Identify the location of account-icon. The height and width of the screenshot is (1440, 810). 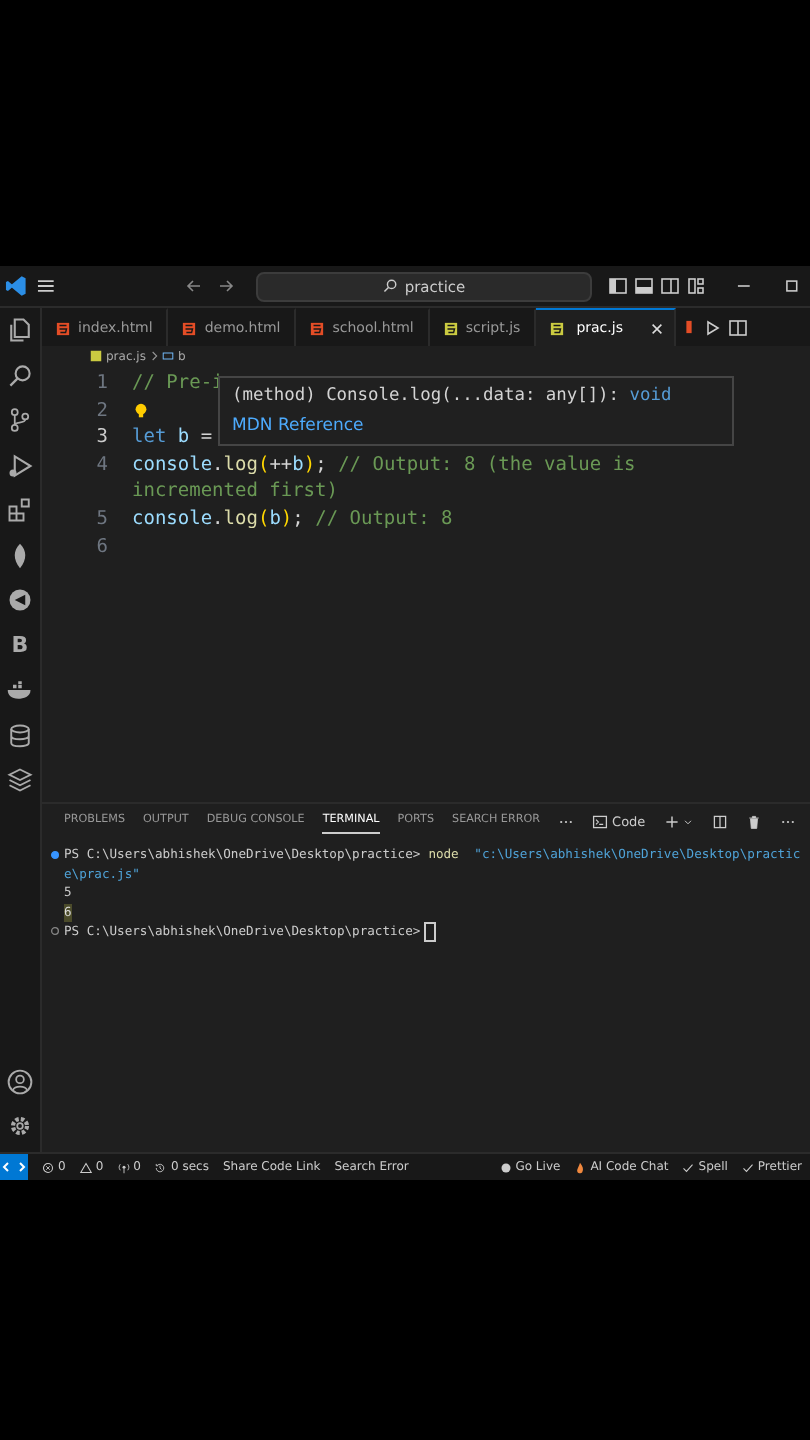
(20, 1081).